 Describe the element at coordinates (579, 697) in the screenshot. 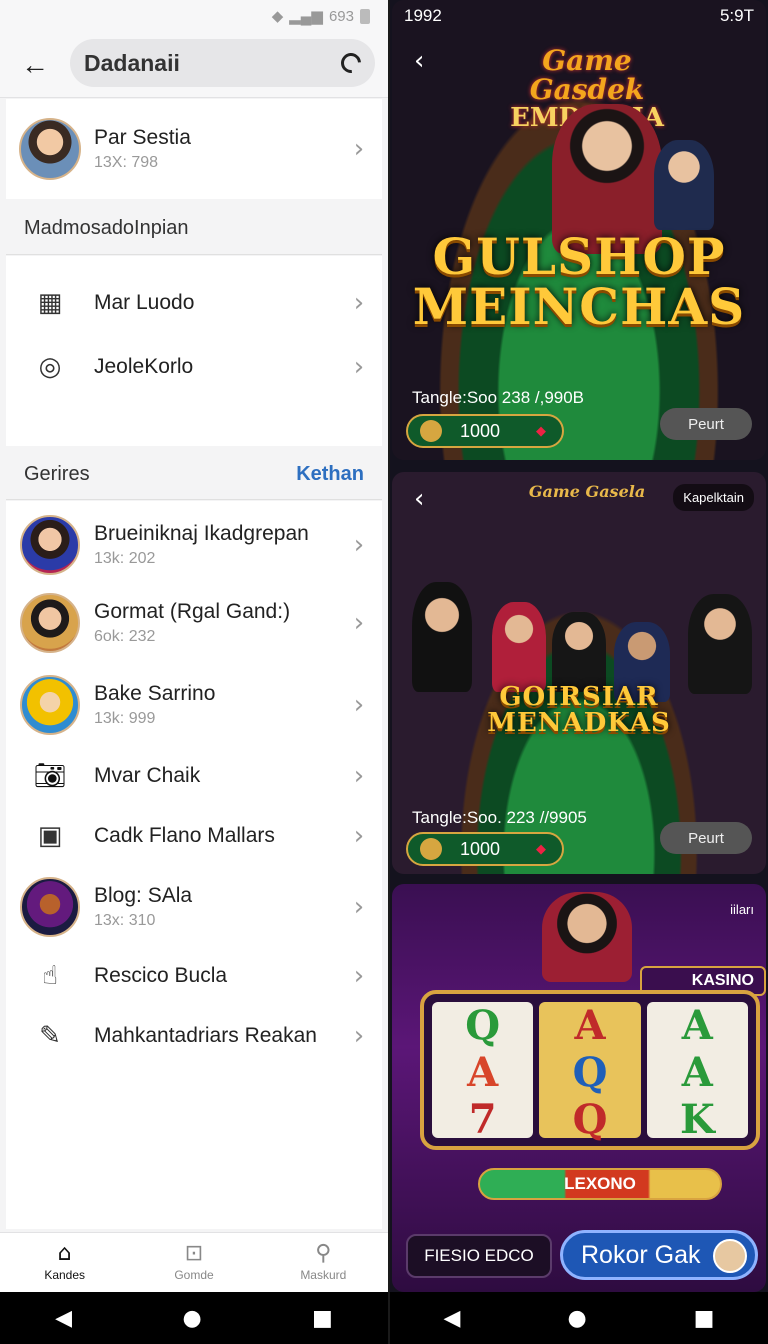

I see `title-line: GOIRSIAR` at that location.